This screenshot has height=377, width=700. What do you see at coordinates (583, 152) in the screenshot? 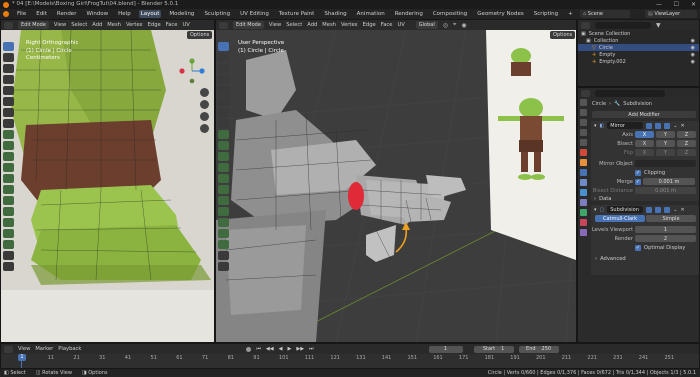
I see `world-tab-icon` at bounding box center [583, 152].